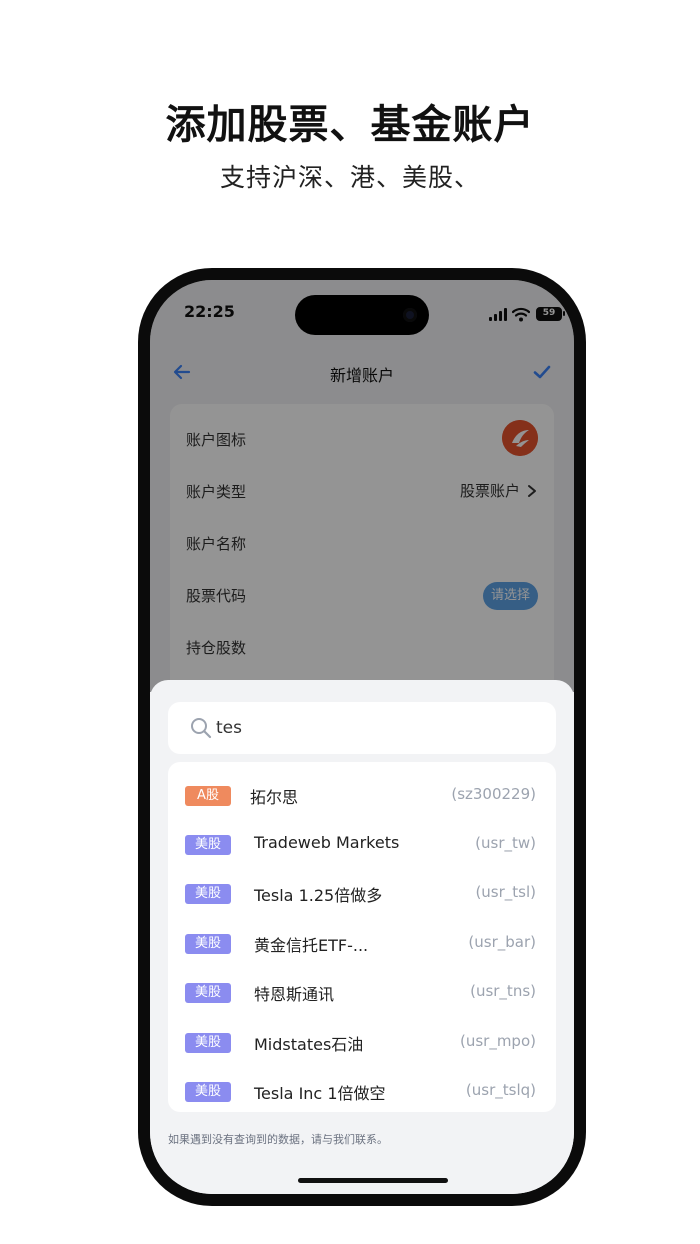 This screenshot has height=1244, width=700. I want to click on stock-name: Tesla 1.25倍做多, so click(318, 895).